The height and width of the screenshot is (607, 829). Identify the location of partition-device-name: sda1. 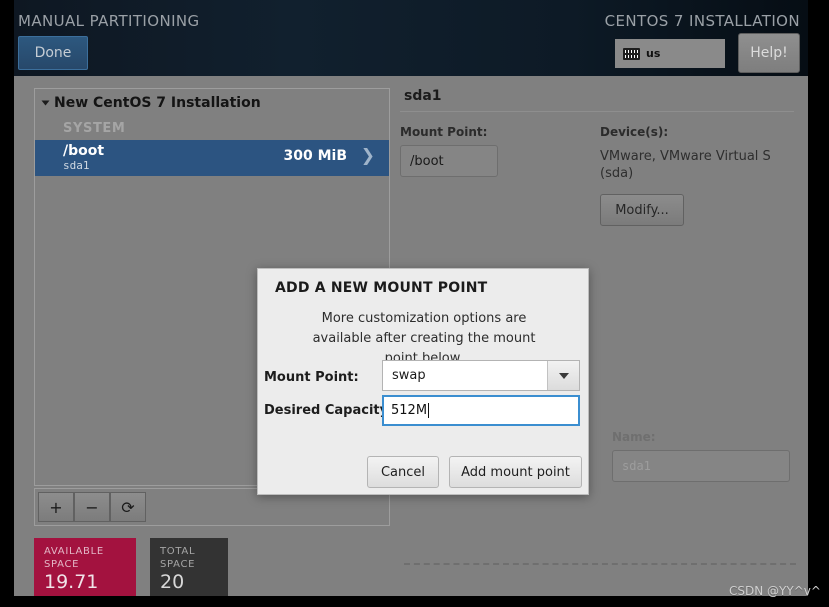
(76, 165).